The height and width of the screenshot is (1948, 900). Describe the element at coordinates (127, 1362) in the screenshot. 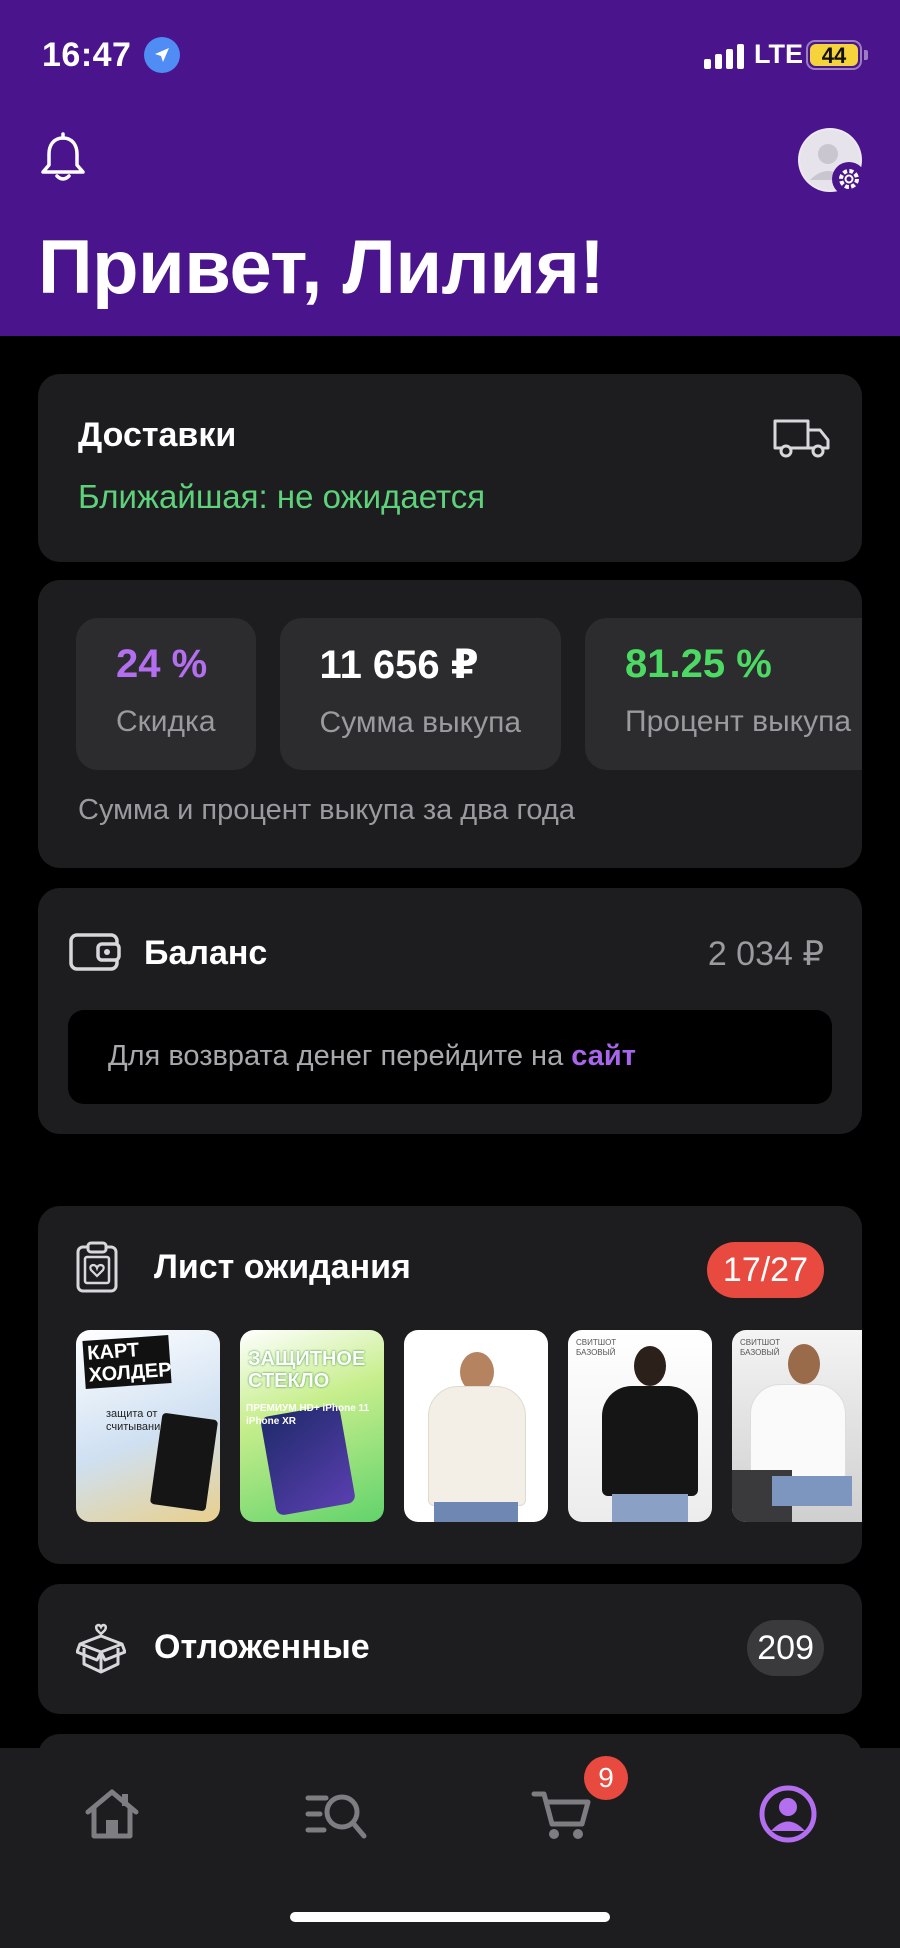

I see `thumb-title: КАРТ ХОЛДЕР` at that location.